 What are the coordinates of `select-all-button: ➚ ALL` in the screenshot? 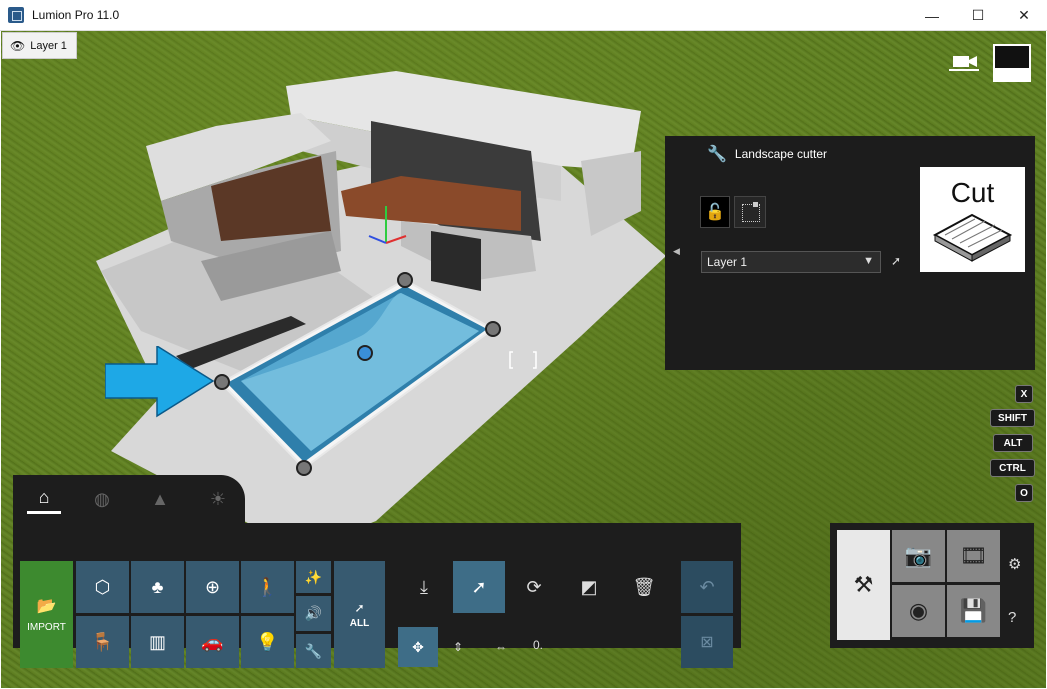 It's located at (359, 614).